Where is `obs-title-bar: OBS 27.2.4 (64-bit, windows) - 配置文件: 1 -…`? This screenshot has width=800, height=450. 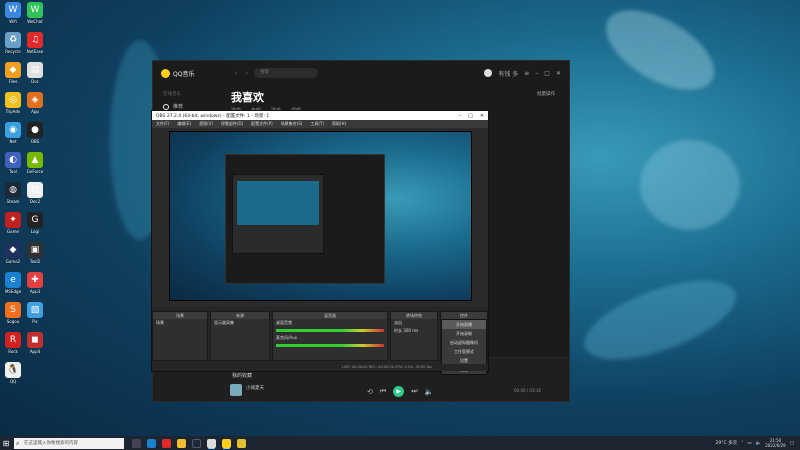
obs-title-bar: OBS 27.2.4 (64-bit, windows) - 配置文件: 1 -… is located at coordinates (320, 115).